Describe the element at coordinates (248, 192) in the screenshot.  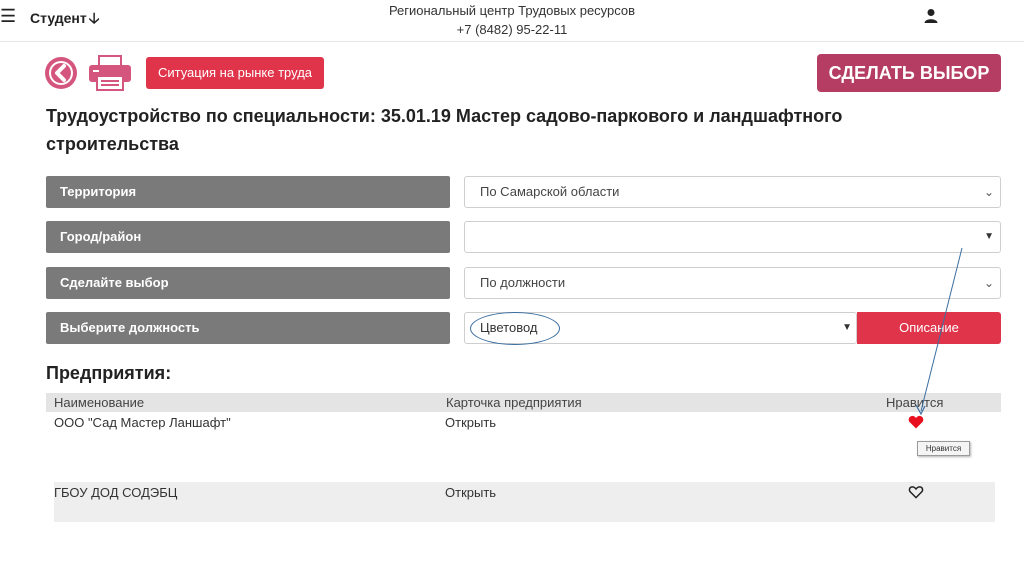
I see `territory-label: Территория` at that location.